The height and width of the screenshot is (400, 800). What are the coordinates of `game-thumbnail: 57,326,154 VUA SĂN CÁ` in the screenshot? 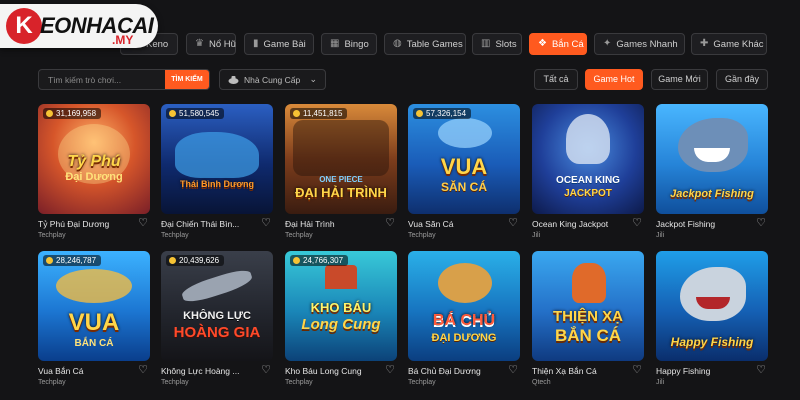 It's located at (464, 159).